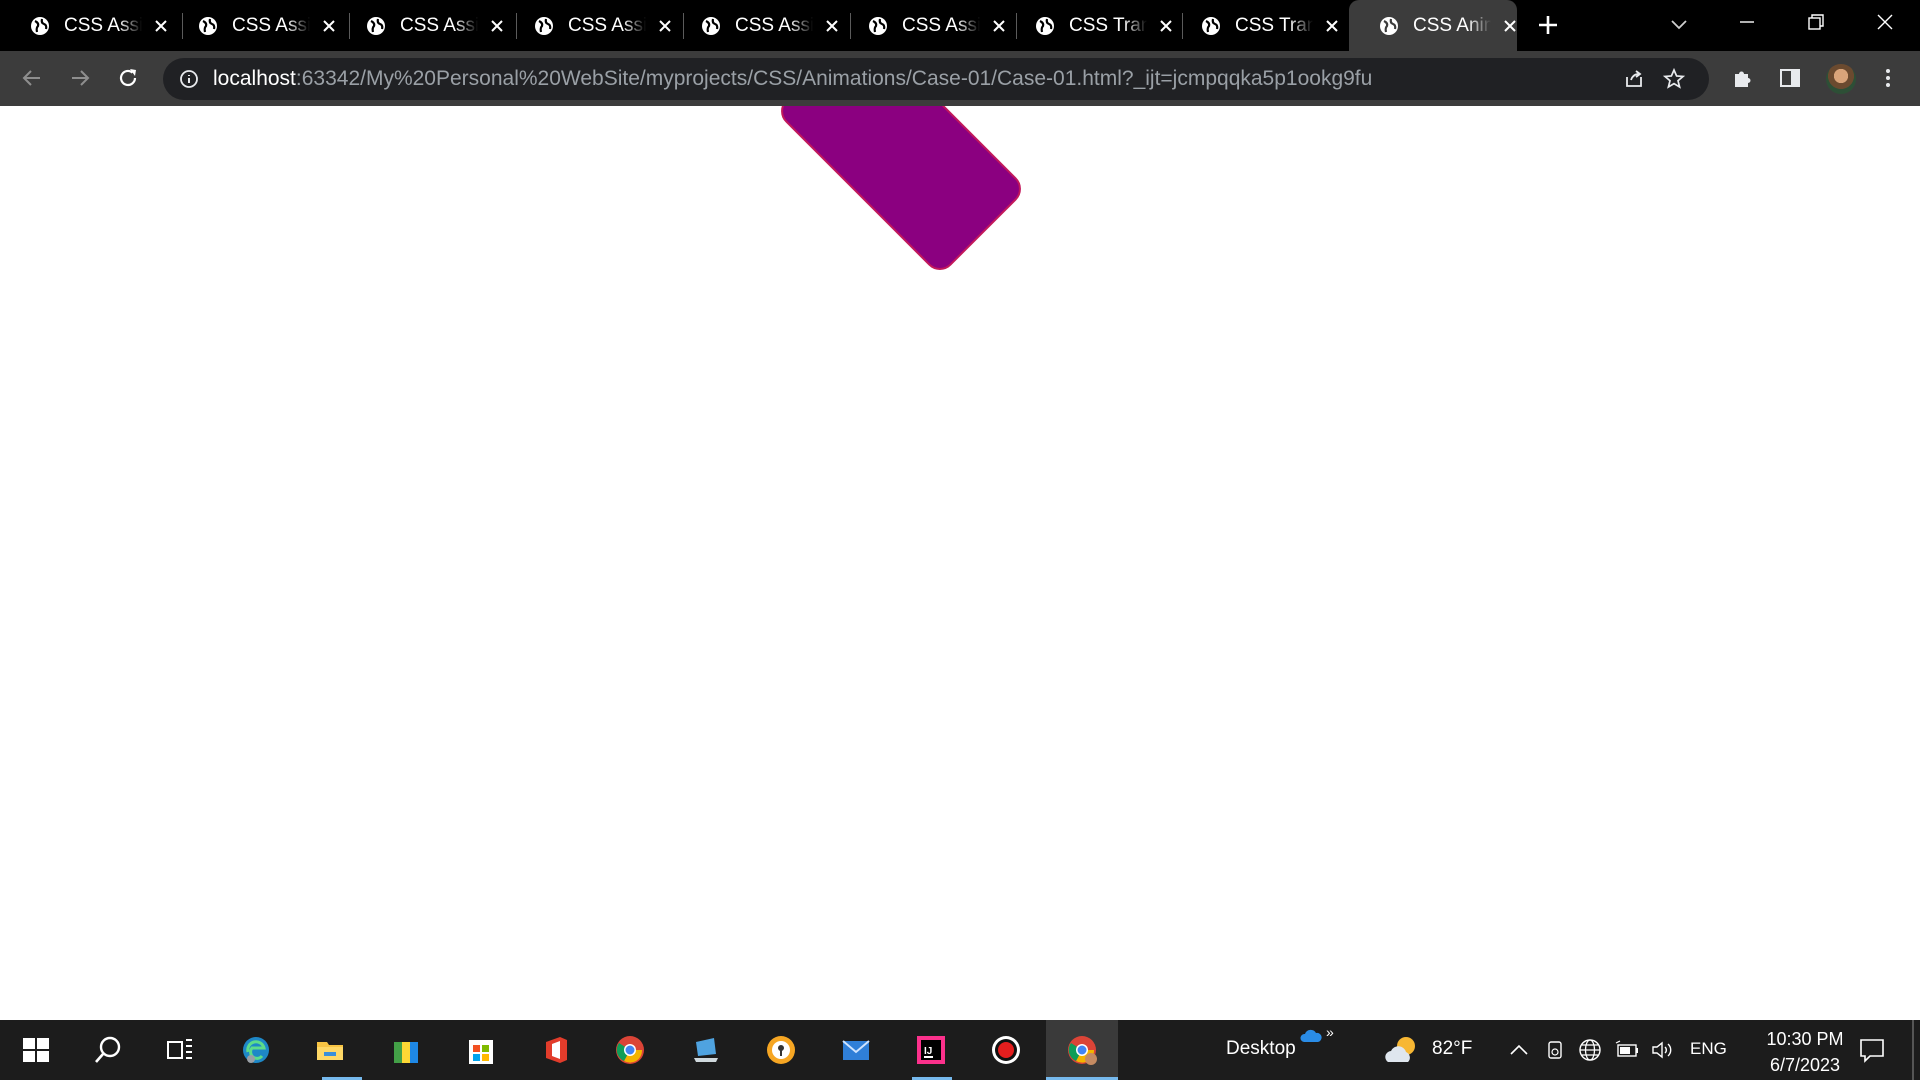 The image size is (1920, 1080). Describe the element at coordinates (1913, 1050) in the screenshot. I see `show-desktop-button` at that location.